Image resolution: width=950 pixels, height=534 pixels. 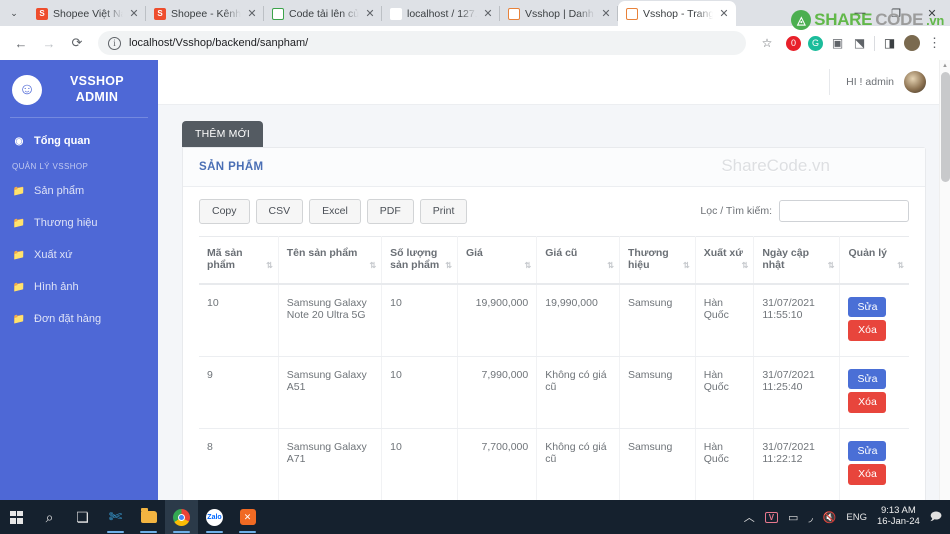 What do you see at coordinates (944, 280) in the screenshot?
I see `page-scrollbar: ▲` at bounding box center [944, 280].